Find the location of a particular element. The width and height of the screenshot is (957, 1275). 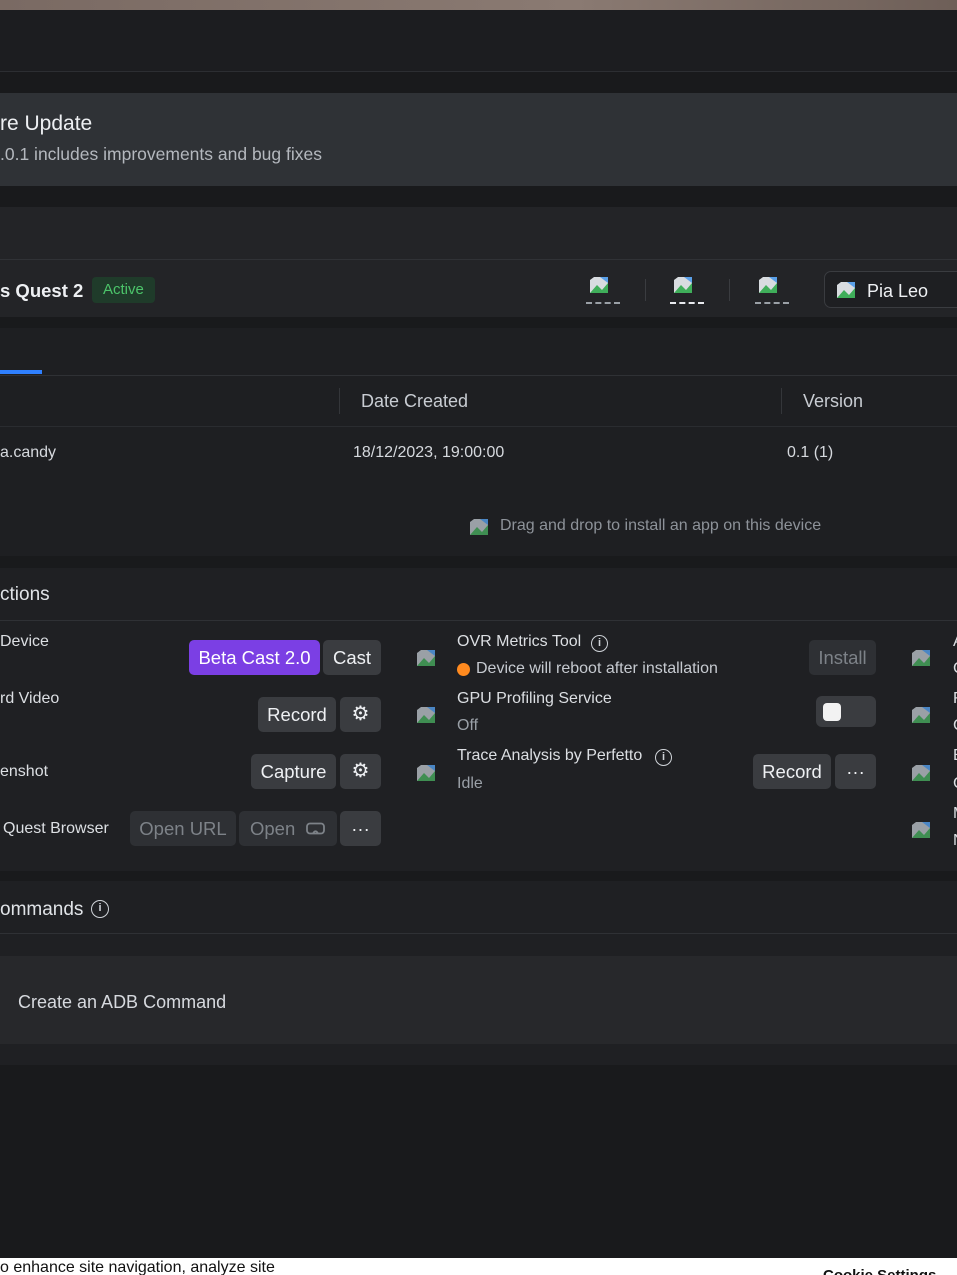

trace-state: Idle is located at coordinates (470, 783).